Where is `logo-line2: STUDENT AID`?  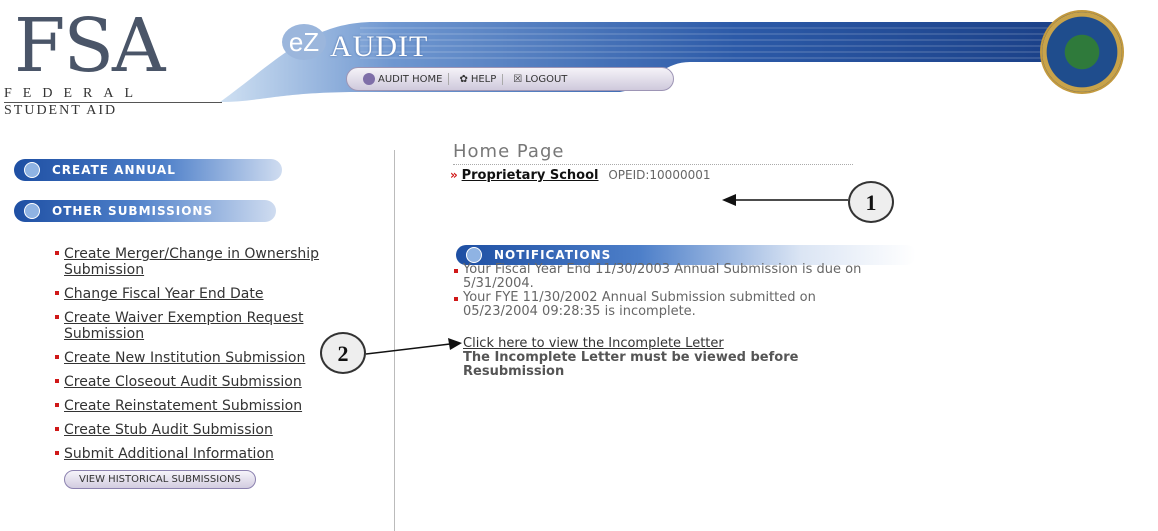 logo-line2: STUDENT AID is located at coordinates (61, 110).